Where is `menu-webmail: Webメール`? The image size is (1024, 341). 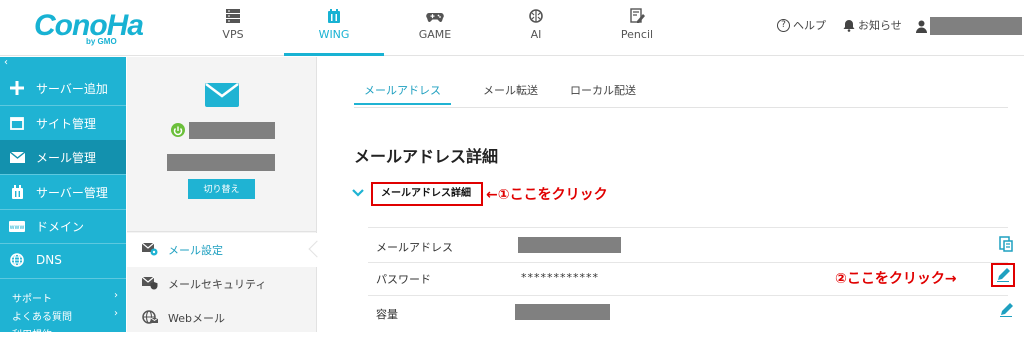
menu-webmail: Webメール is located at coordinates (222, 318).